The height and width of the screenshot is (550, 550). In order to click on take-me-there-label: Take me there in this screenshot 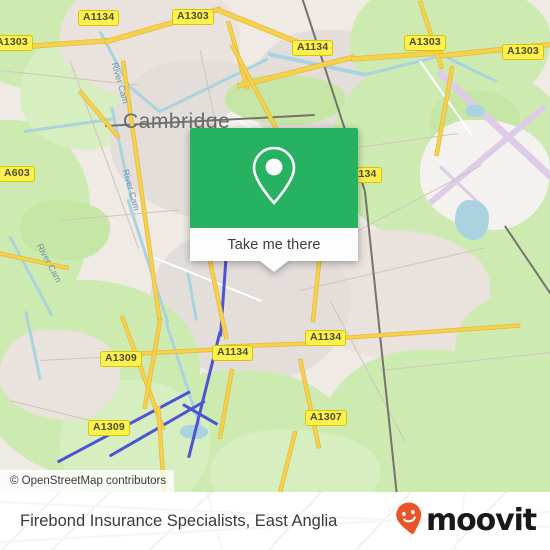, I will do `click(274, 244)`.